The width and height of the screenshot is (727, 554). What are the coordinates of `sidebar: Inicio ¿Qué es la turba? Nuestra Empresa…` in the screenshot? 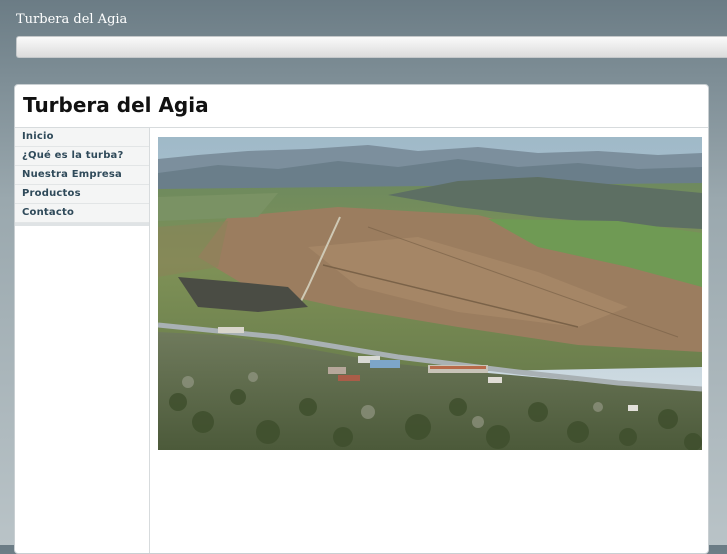 It's located at (82, 340).